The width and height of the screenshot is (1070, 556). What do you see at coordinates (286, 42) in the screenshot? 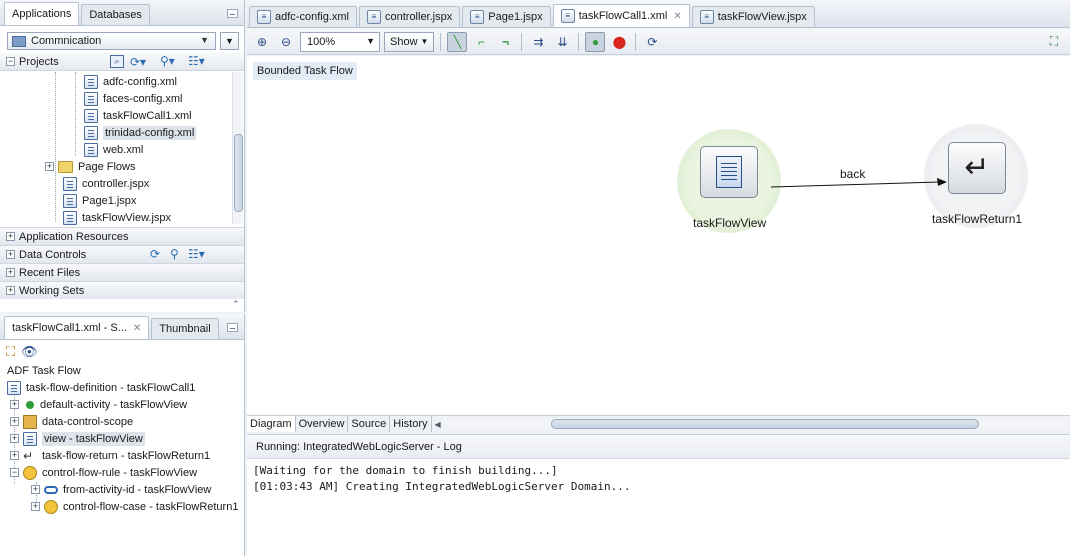
I see `zoom-out-icon: ⊖` at bounding box center [286, 42].